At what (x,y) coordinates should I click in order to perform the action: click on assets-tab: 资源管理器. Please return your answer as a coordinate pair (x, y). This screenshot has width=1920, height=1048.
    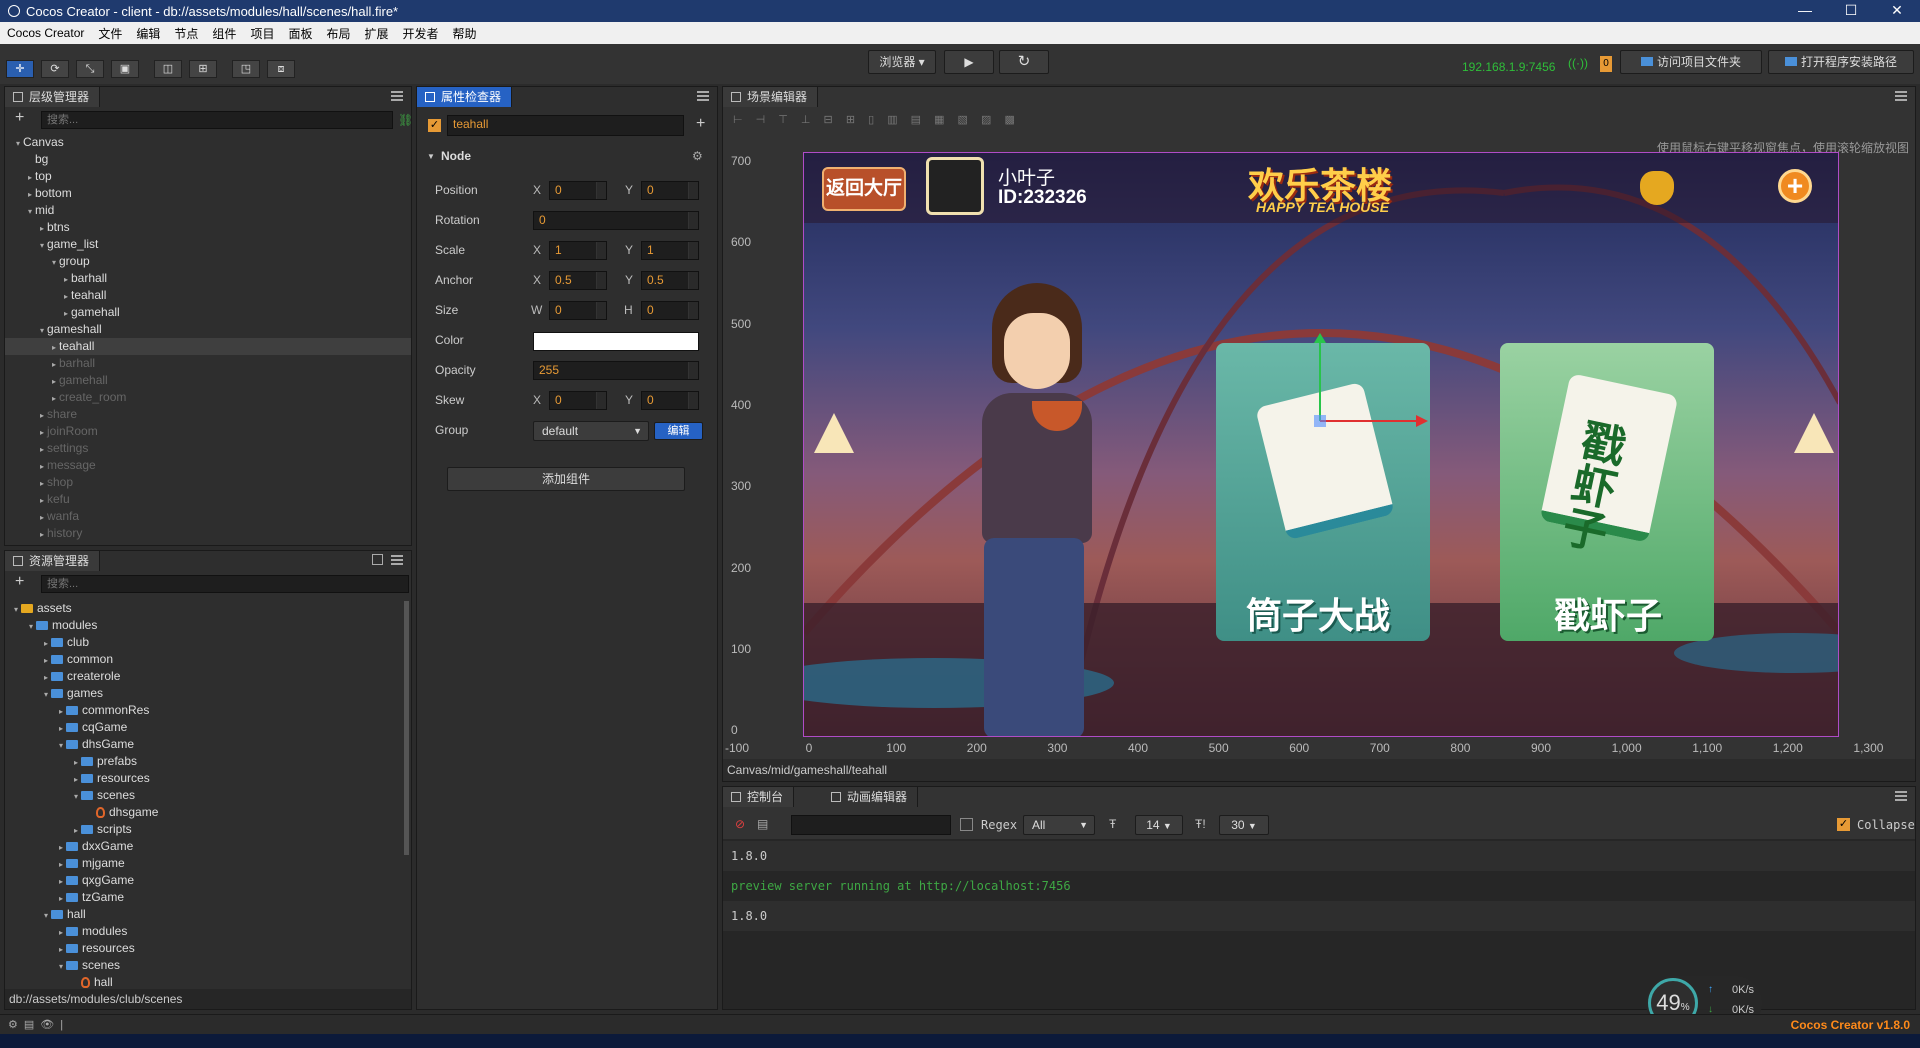
    Looking at the image, I should click on (53, 561).